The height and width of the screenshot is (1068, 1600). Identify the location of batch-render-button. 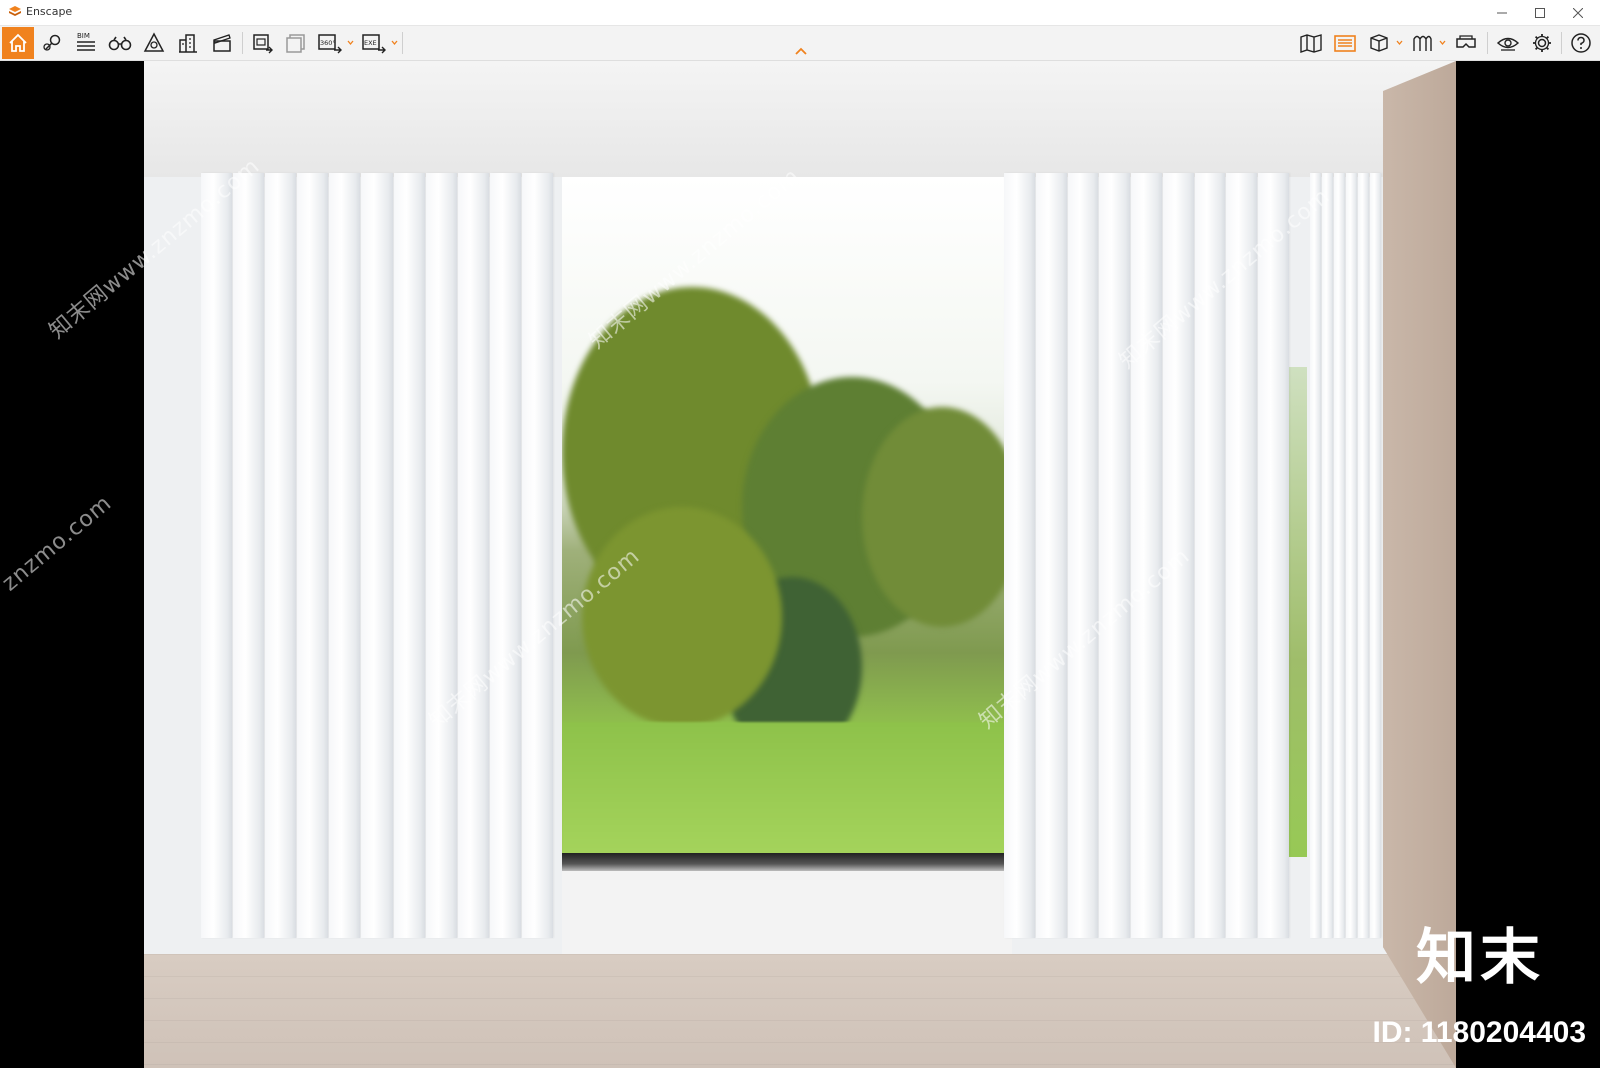
(296, 43).